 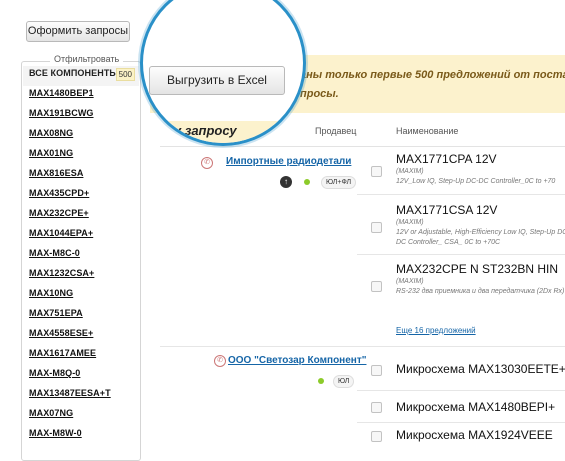 I want to click on filter-title: Отфильтровать, so click(x=87, y=59).